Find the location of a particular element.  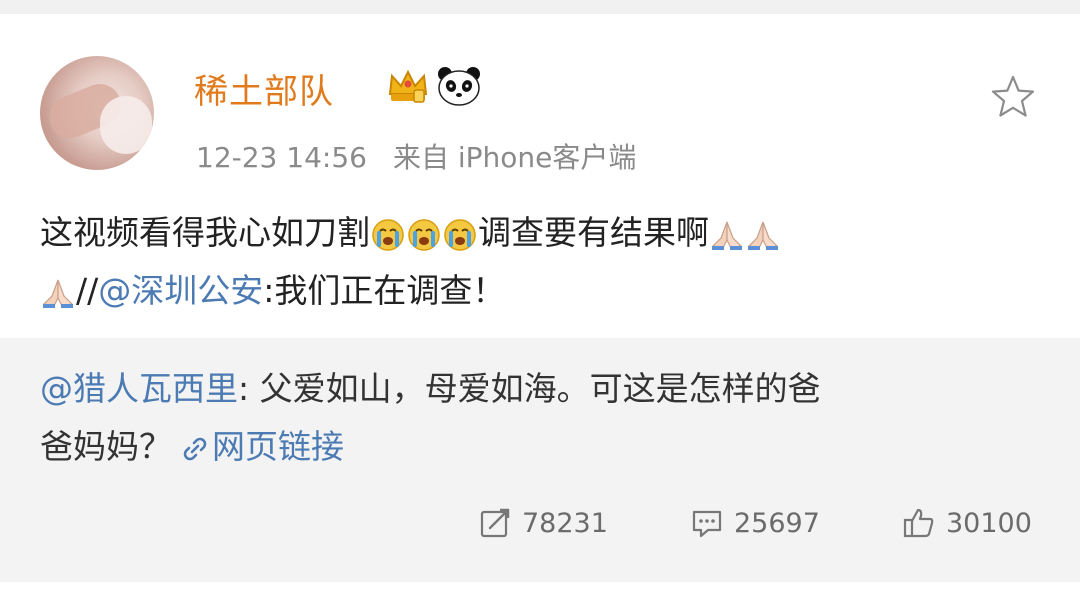

repost-comment: :我们正在调查！ is located at coordinates (384, 290).